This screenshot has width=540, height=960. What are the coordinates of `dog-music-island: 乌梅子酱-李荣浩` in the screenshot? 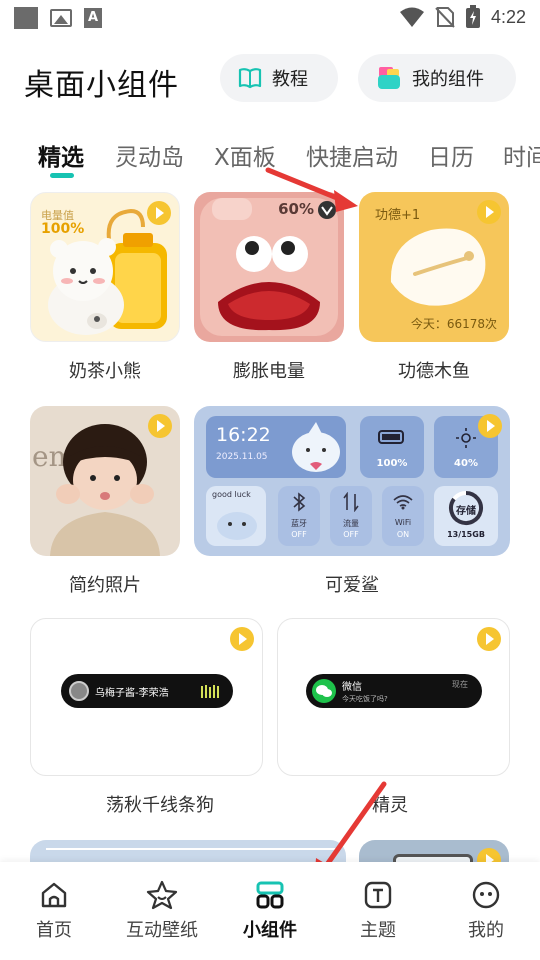 It's located at (147, 691).